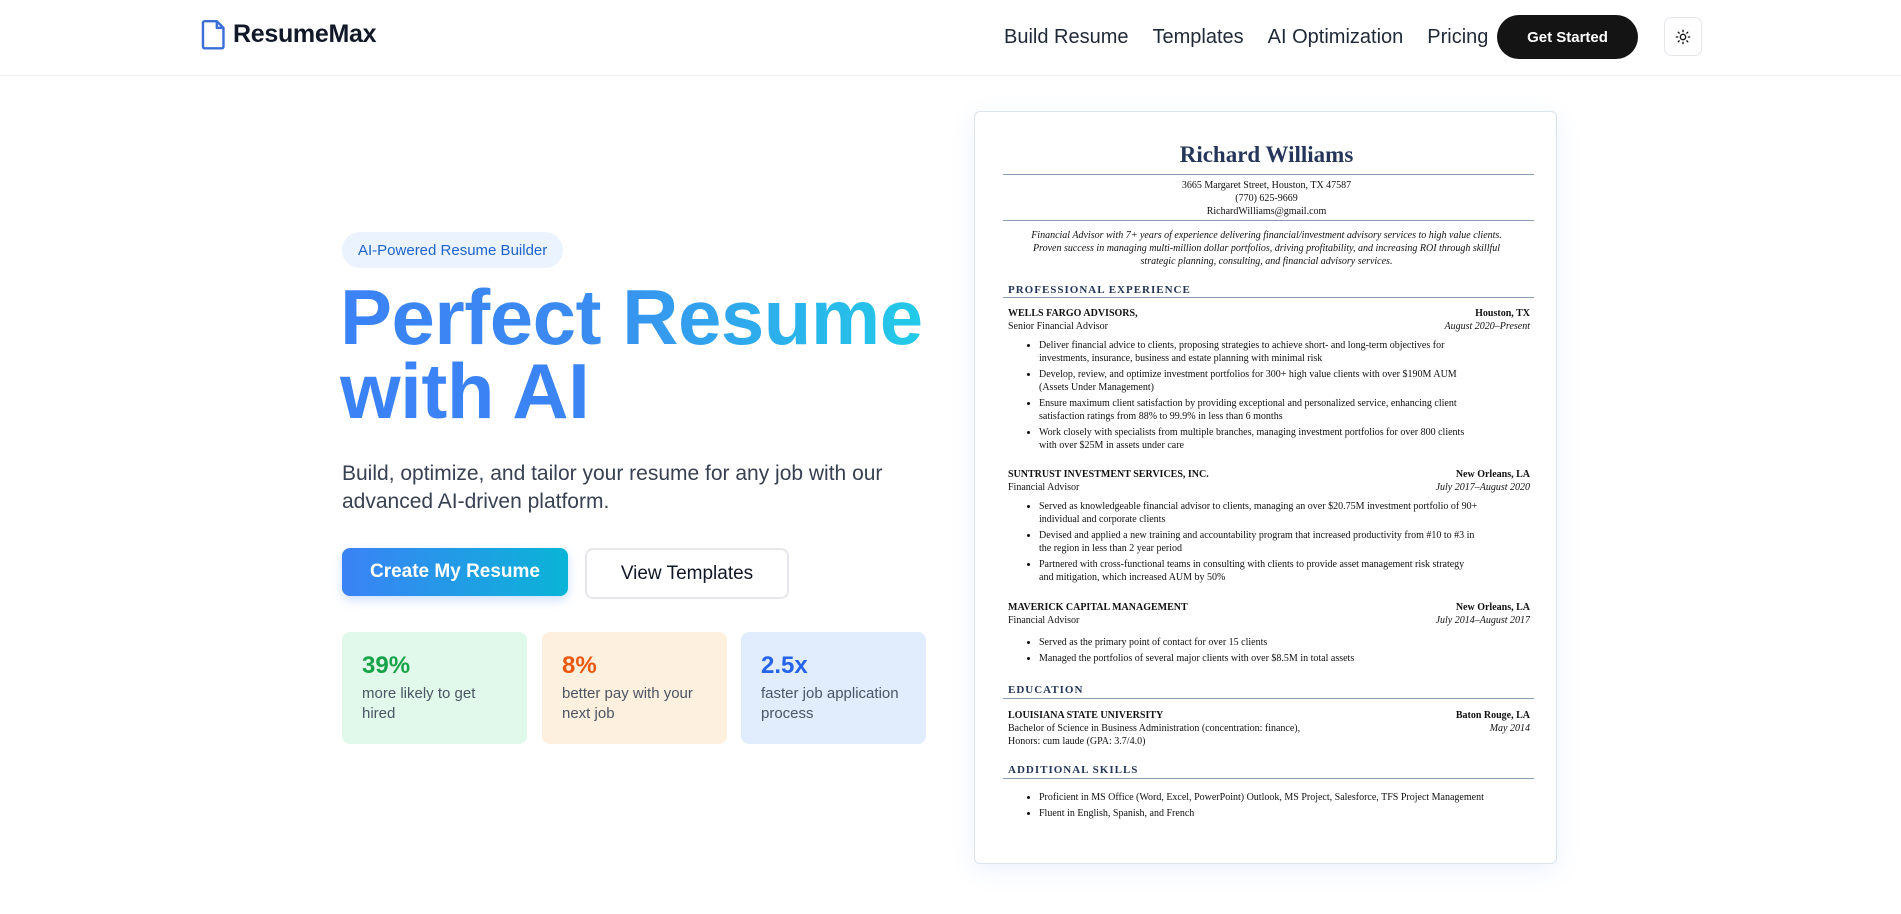 The image size is (1901, 914). What do you see at coordinates (1567, 37) in the screenshot?
I see `get-started-button: Get Started` at bounding box center [1567, 37].